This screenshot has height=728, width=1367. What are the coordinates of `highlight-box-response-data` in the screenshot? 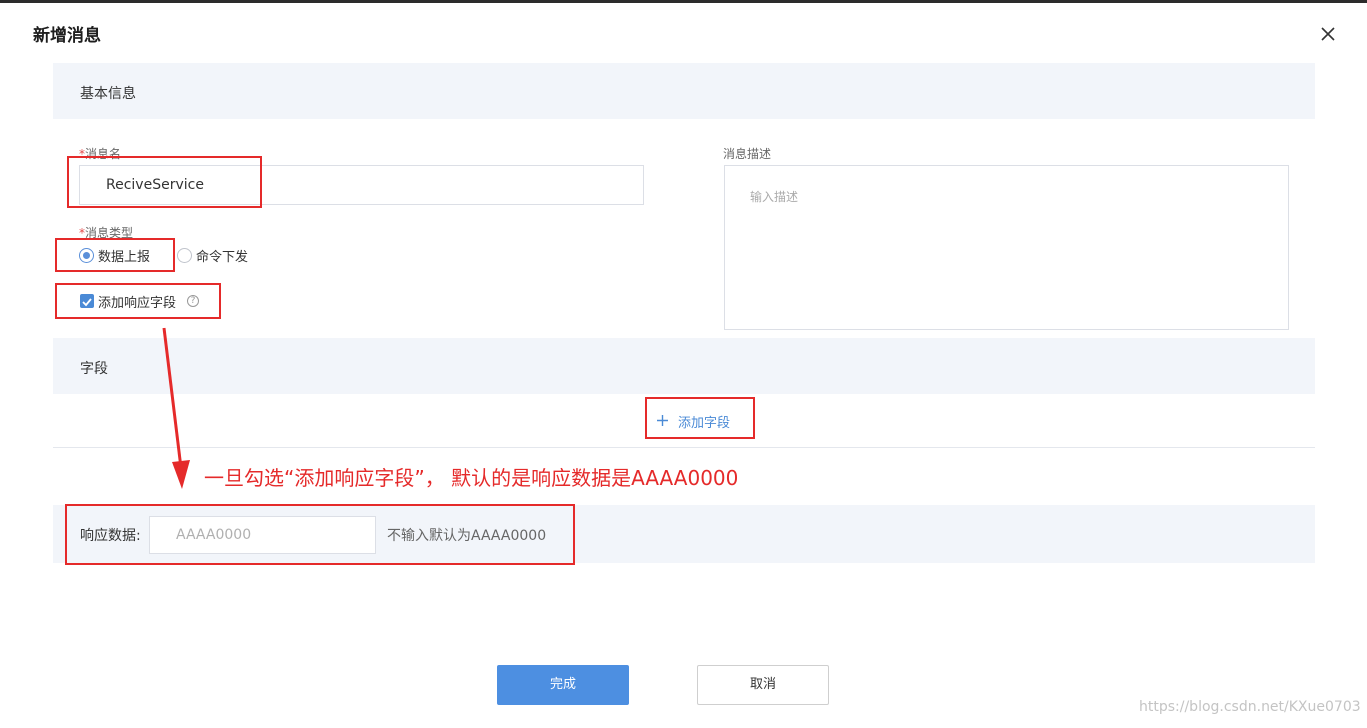 It's located at (320, 534).